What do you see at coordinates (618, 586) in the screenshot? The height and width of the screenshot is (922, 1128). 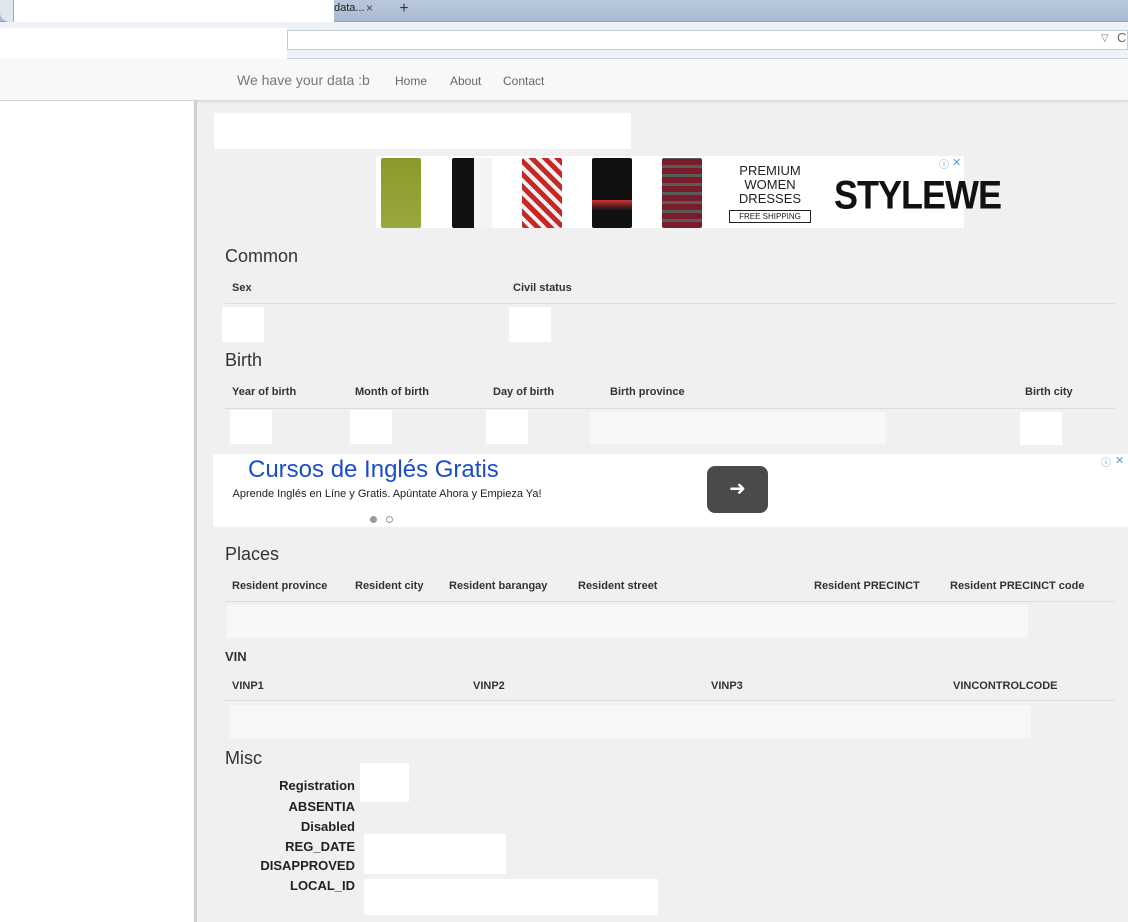 I see `column-header-resident-street: Resident street` at bounding box center [618, 586].